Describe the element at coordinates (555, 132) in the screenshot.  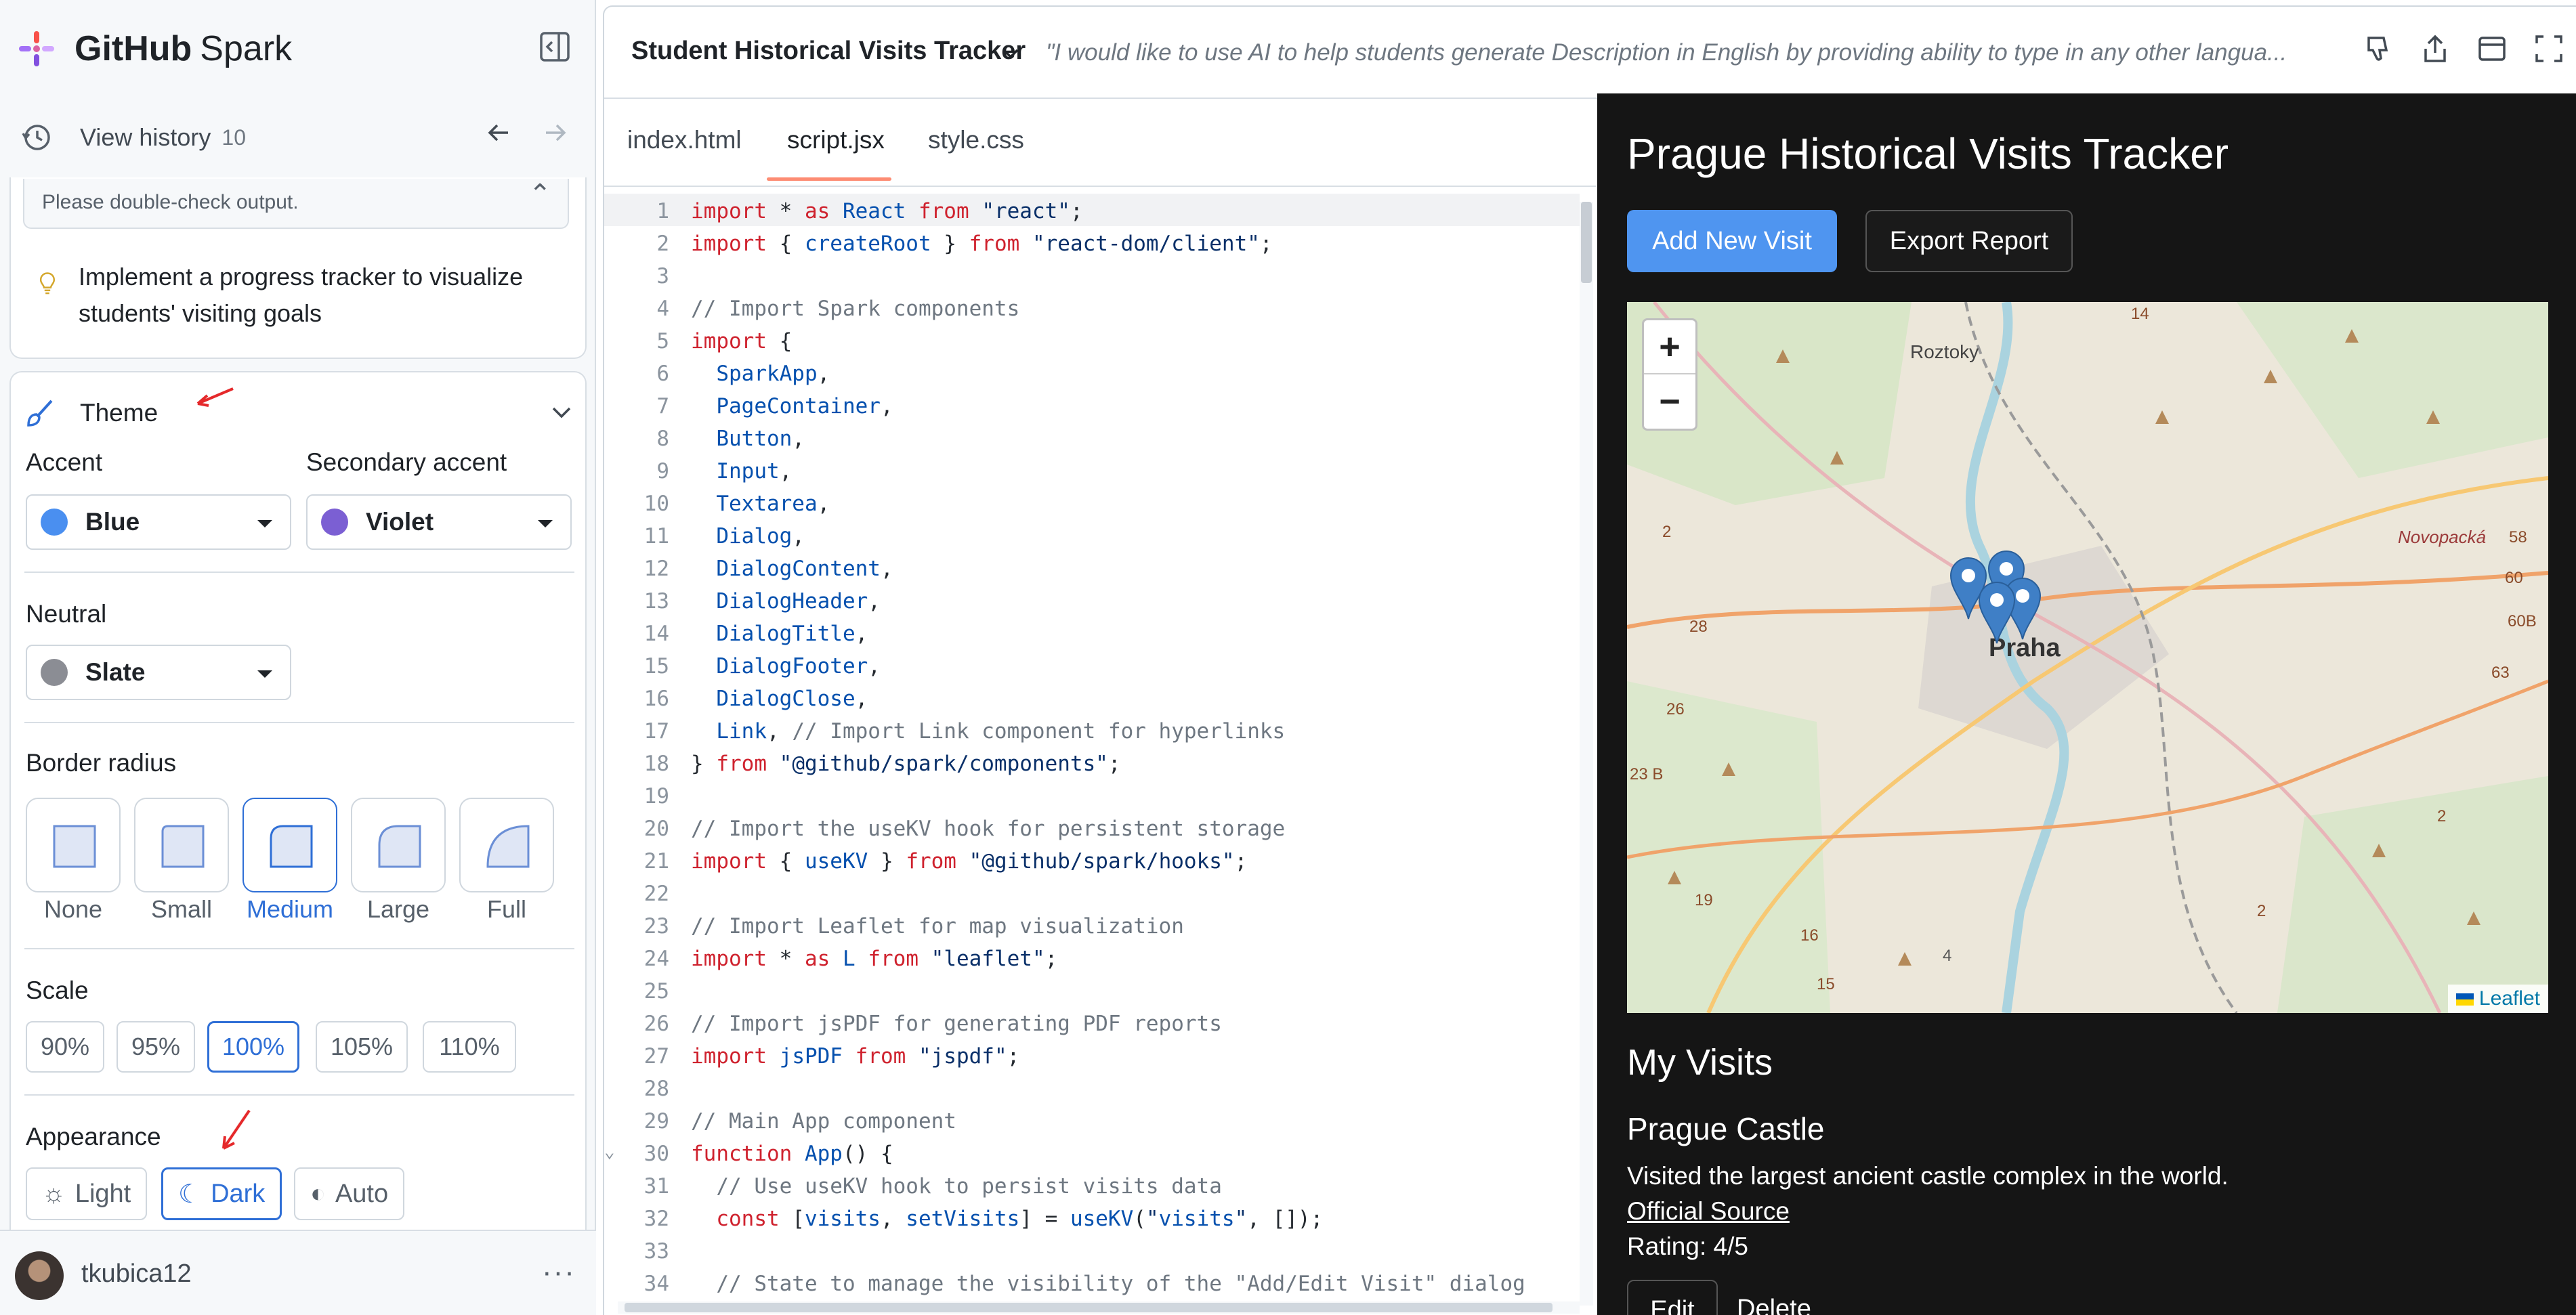
I see `forward-arrow-icon` at that location.